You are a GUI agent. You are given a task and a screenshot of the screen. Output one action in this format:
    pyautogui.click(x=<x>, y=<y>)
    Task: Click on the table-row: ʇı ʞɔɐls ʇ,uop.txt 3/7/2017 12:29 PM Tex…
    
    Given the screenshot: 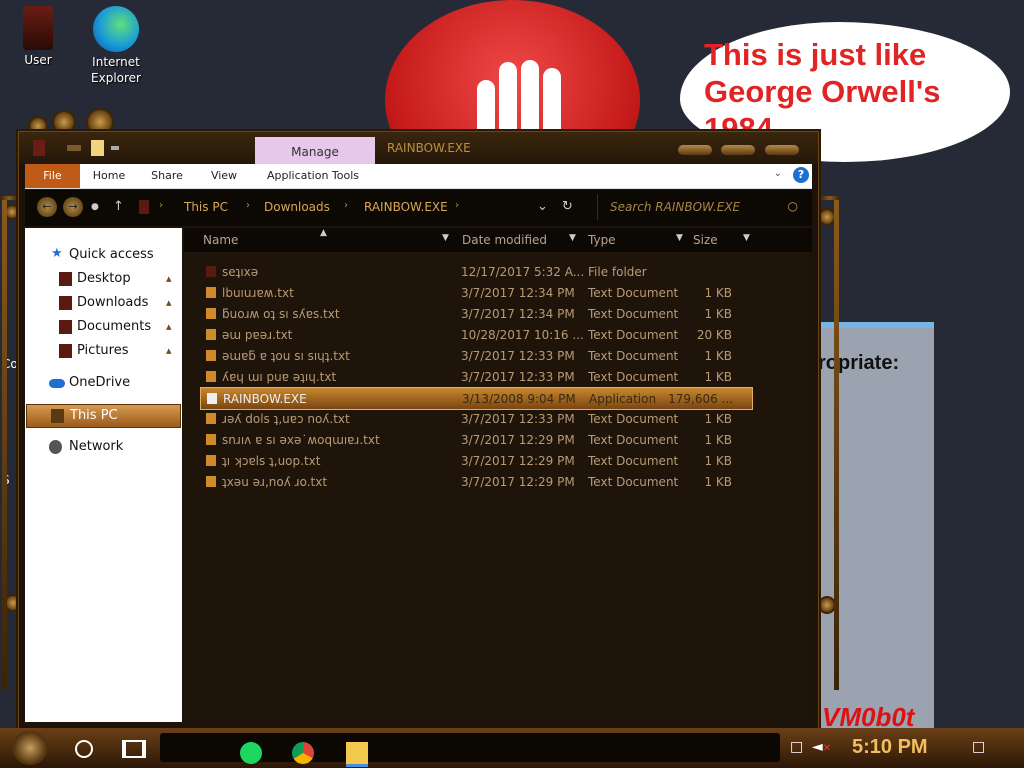 What is the action you would take?
    pyautogui.click(x=475, y=460)
    